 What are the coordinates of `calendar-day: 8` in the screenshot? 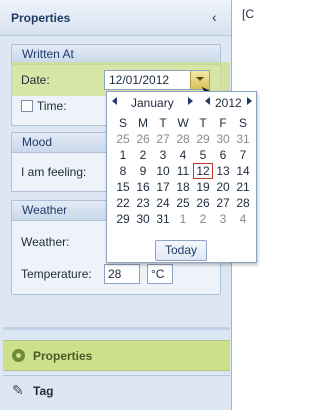 It's located at (123, 171).